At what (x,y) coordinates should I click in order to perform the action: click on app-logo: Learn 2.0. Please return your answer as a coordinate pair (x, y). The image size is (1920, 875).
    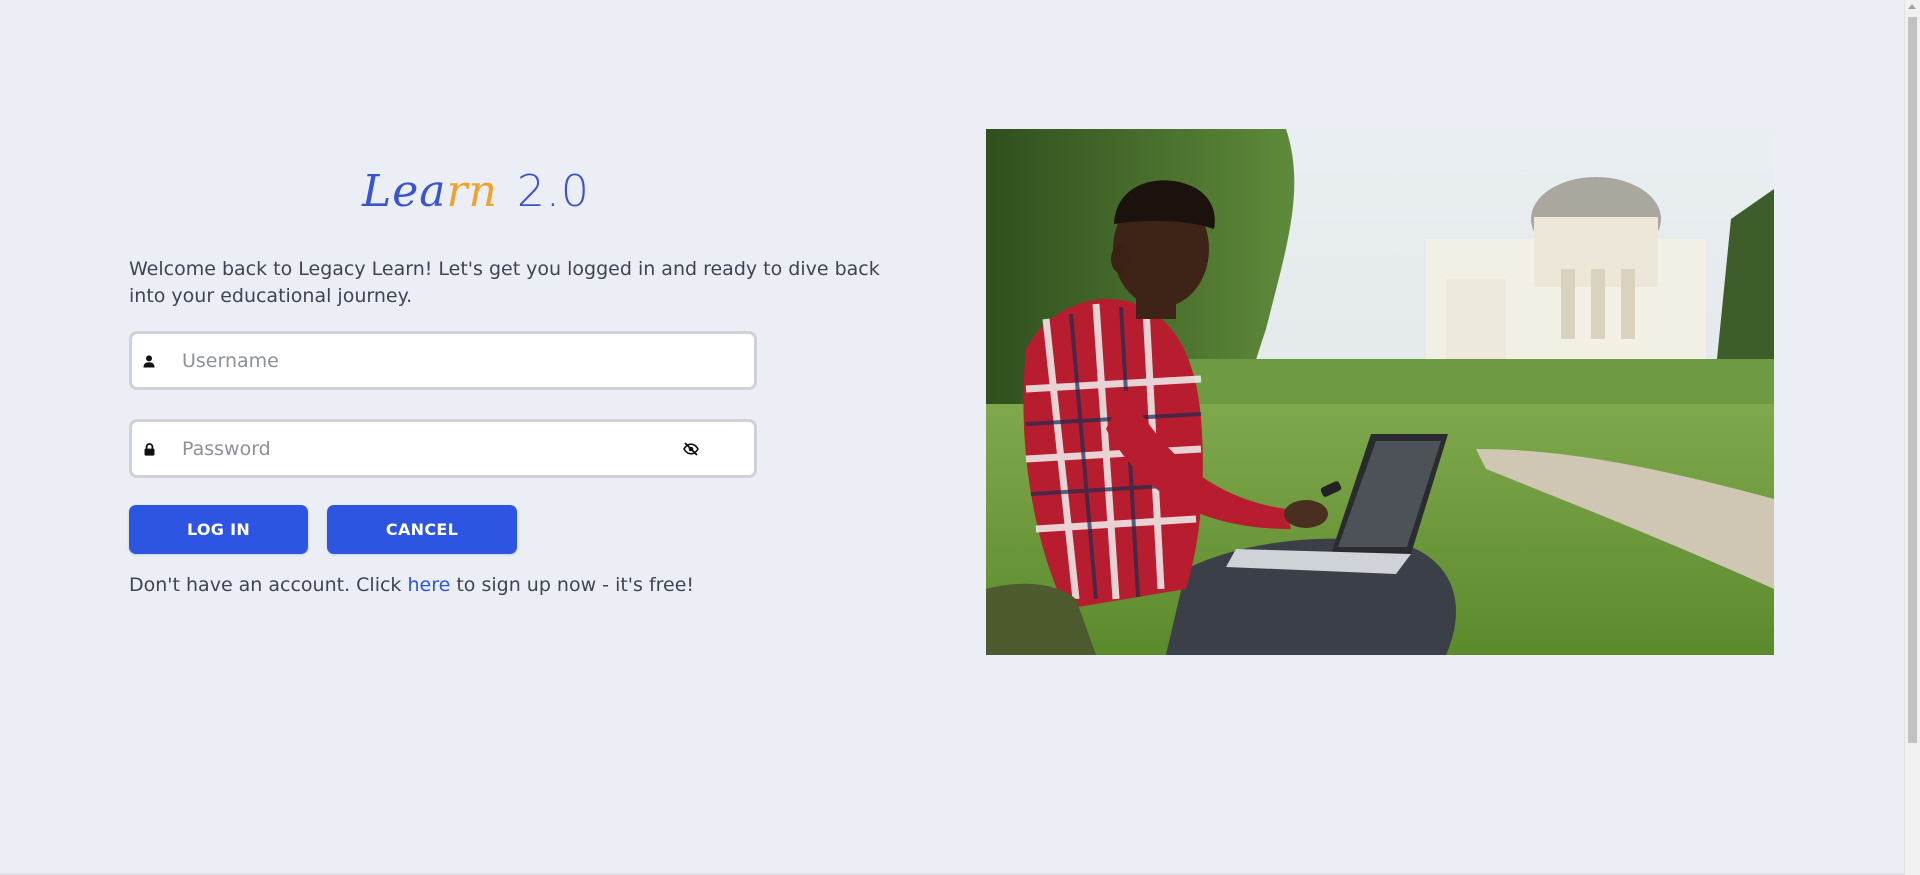
    Looking at the image, I should click on (476, 191).